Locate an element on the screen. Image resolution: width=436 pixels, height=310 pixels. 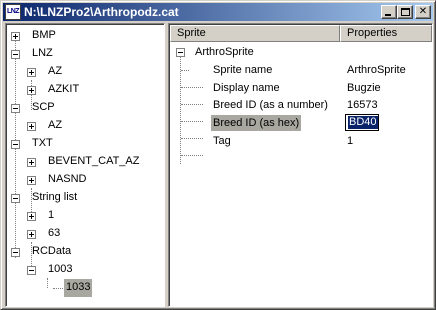
window-title: N:\LNZPro2\Arthropodz.cat is located at coordinates (101, 12).